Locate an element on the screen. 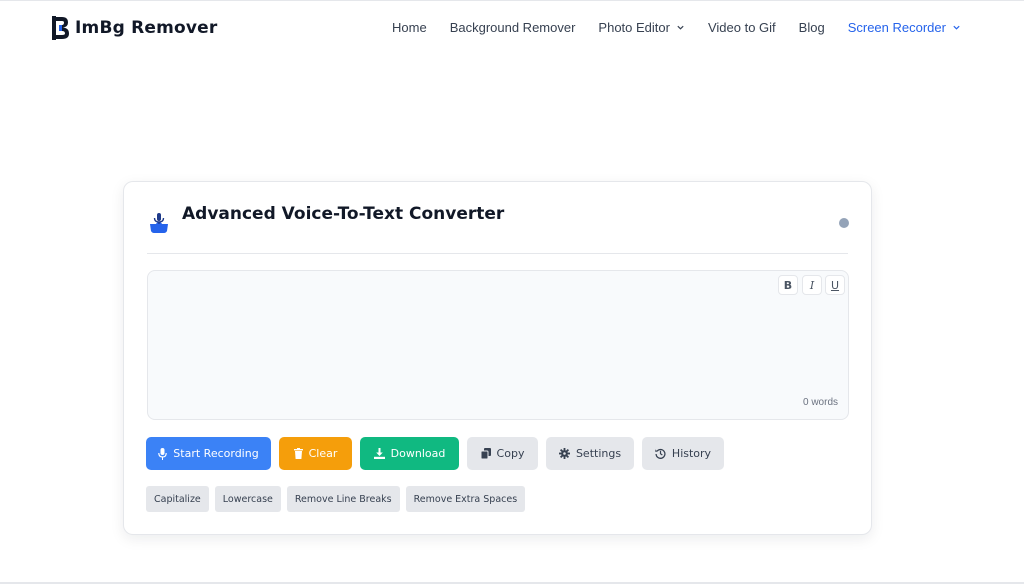 This screenshot has width=1024, height=584. bold-button: B is located at coordinates (788, 285).